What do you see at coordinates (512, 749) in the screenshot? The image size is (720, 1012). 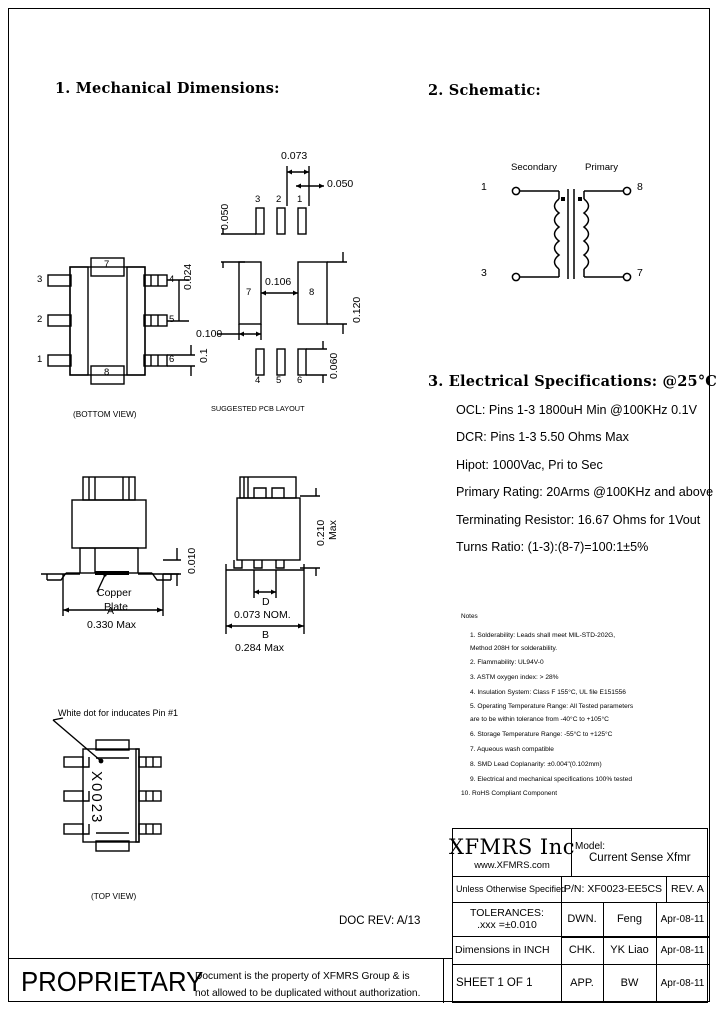 I see `note-item-7: 7. Aqueous wash compatible` at bounding box center [512, 749].